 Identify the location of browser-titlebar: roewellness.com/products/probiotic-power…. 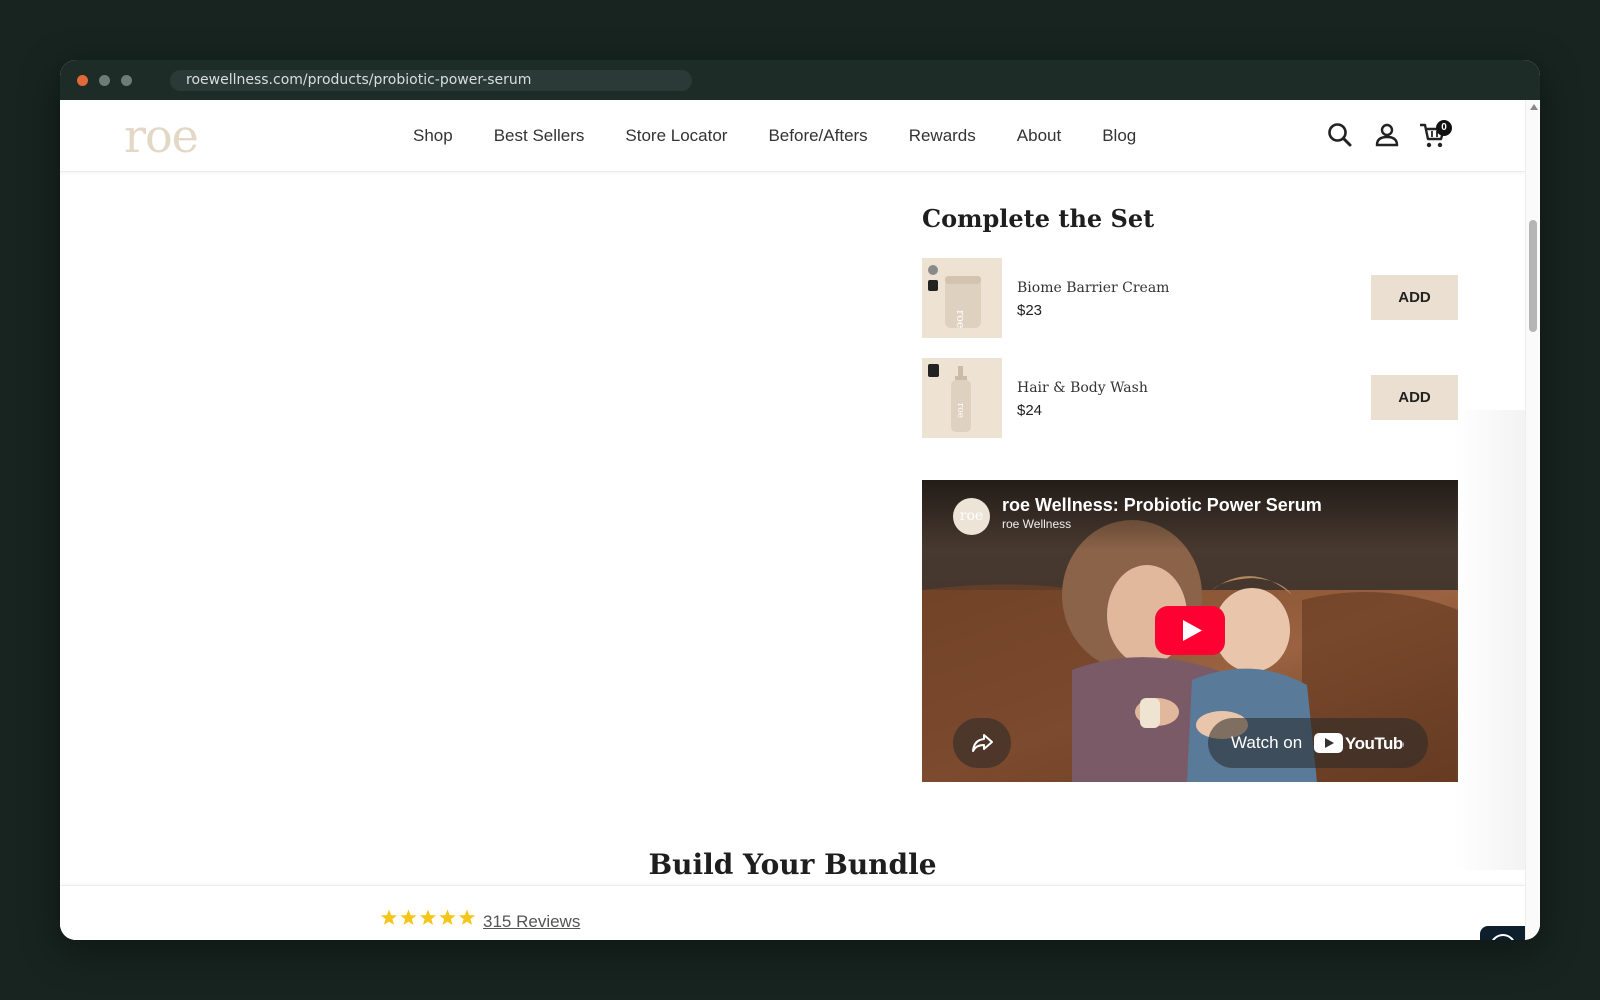
(800, 80).